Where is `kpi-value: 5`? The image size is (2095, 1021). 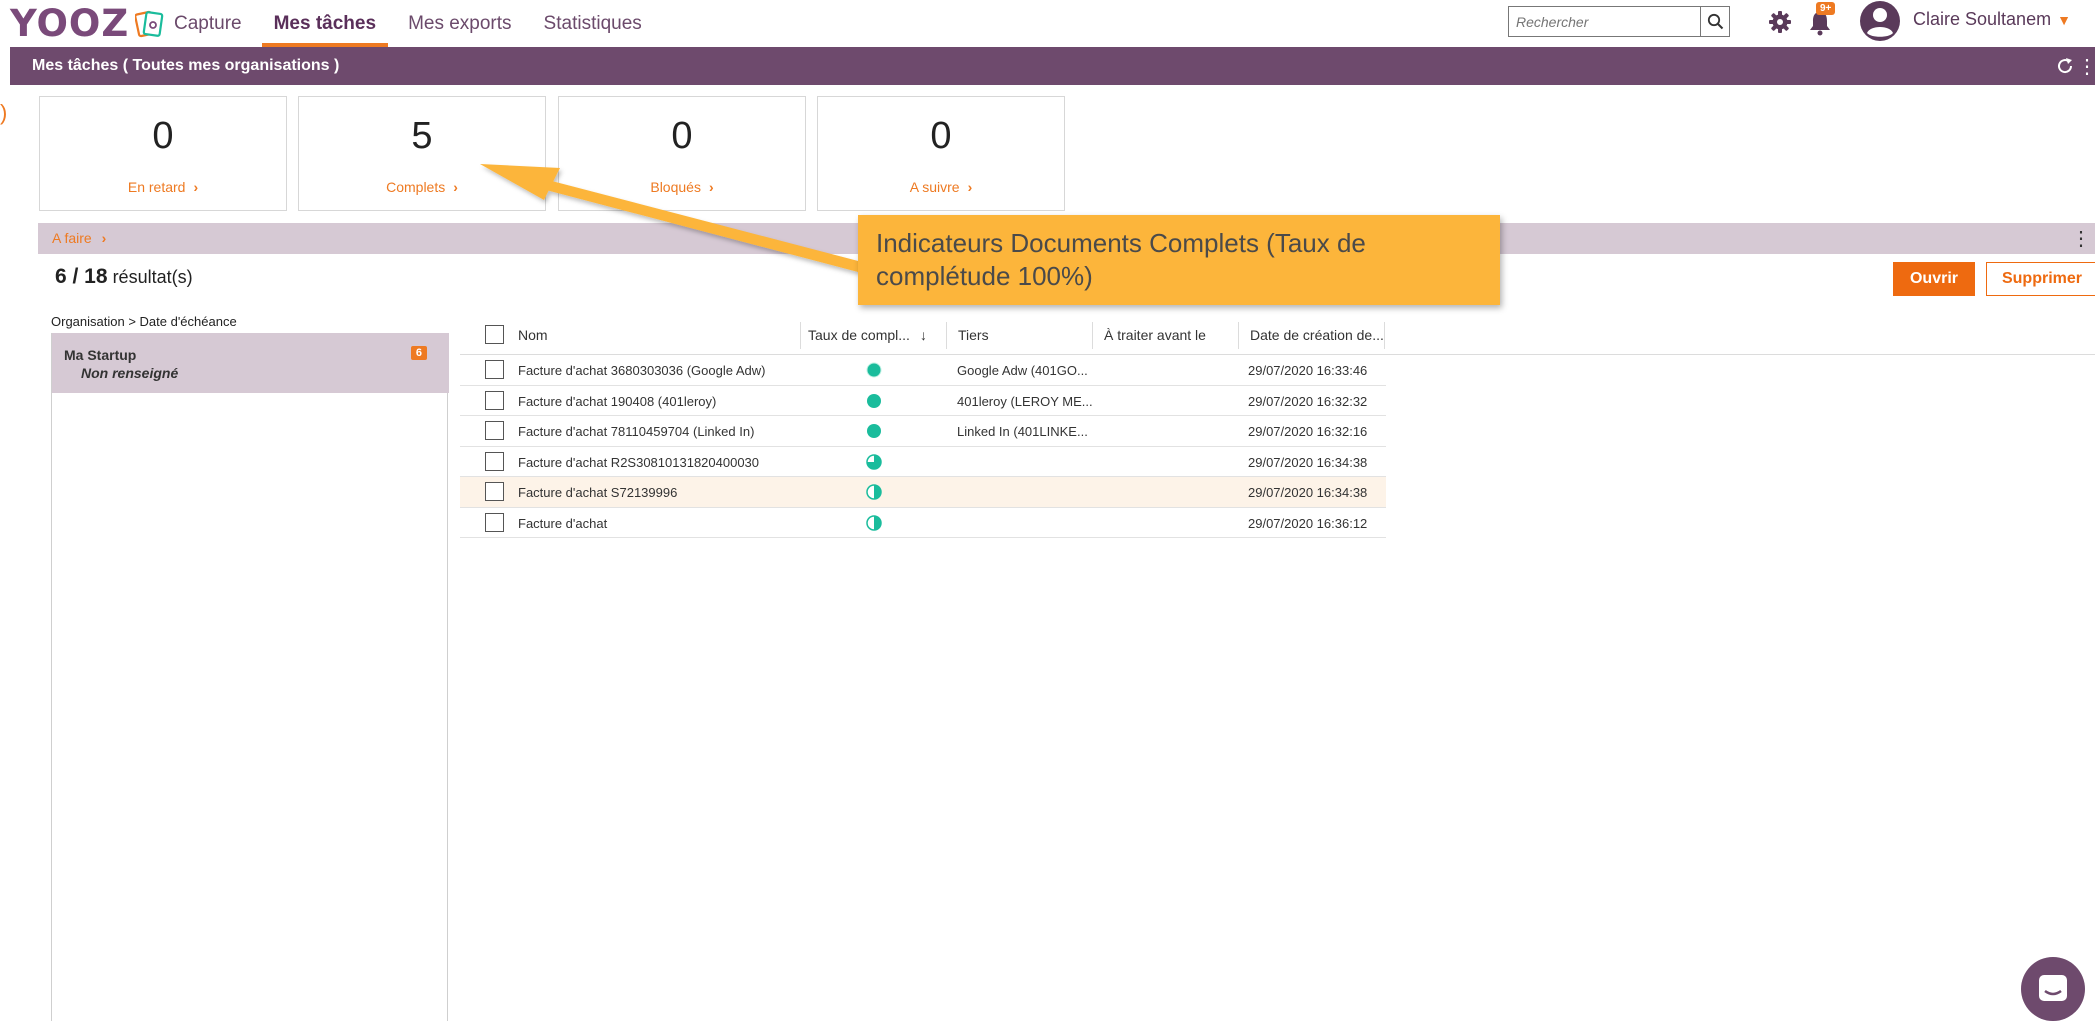
kpi-value: 5 is located at coordinates (422, 136).